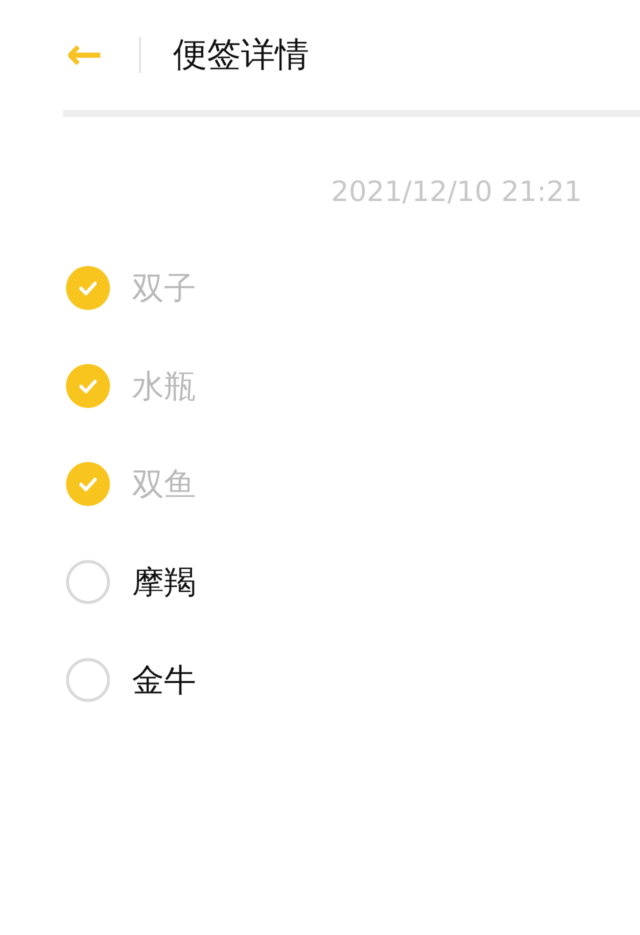 This screenshot has width=640, height=935. What do you see at coordinates (164, 288) in the screenshot?
I see `item-text: 双子` at bounding box center [164, 288].